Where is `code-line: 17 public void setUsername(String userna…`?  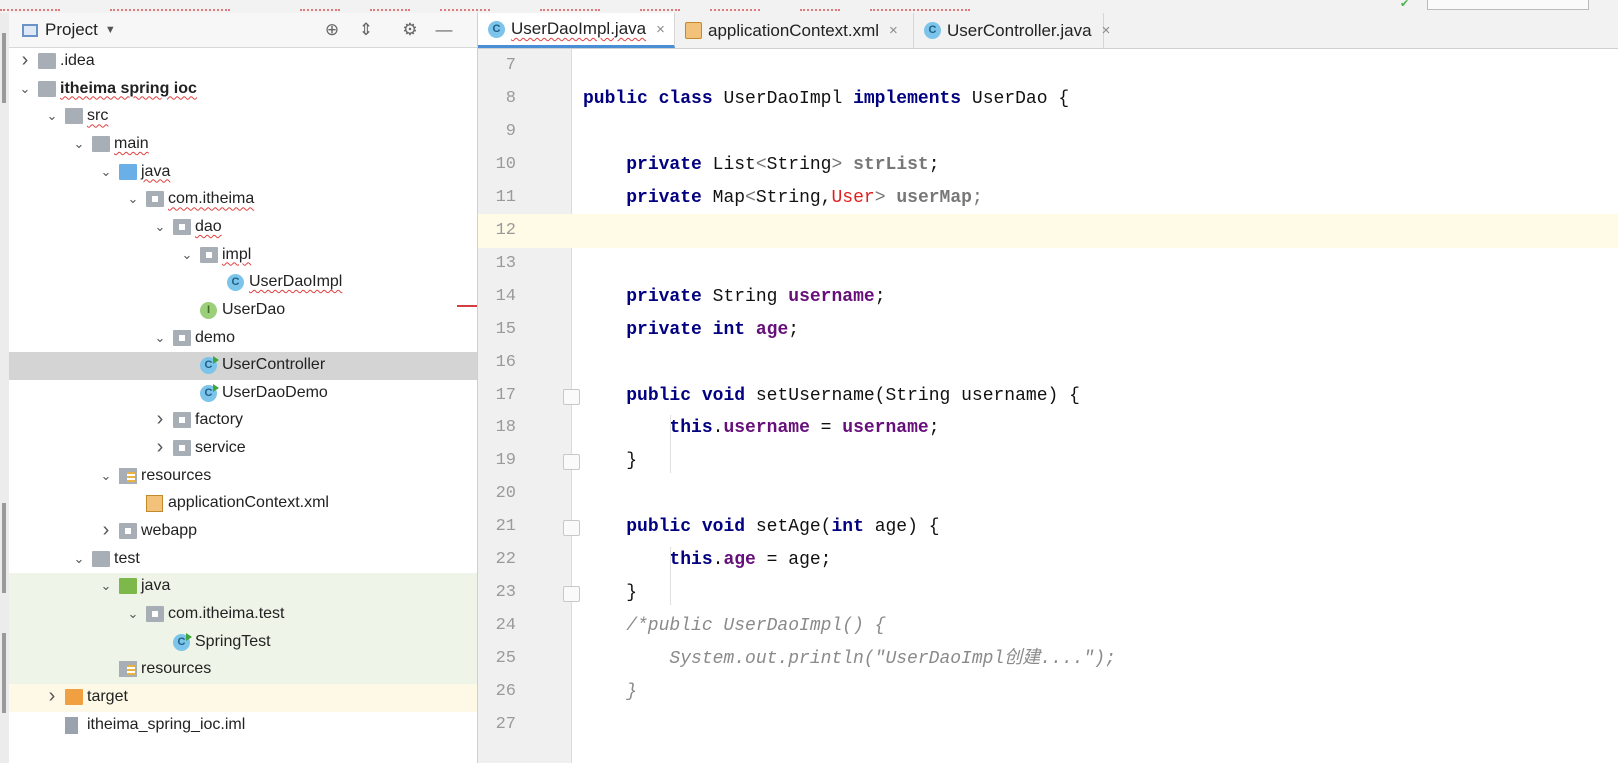
code-line: 17 public void setUsername(String userna… is located at coordinates (1048, 396).